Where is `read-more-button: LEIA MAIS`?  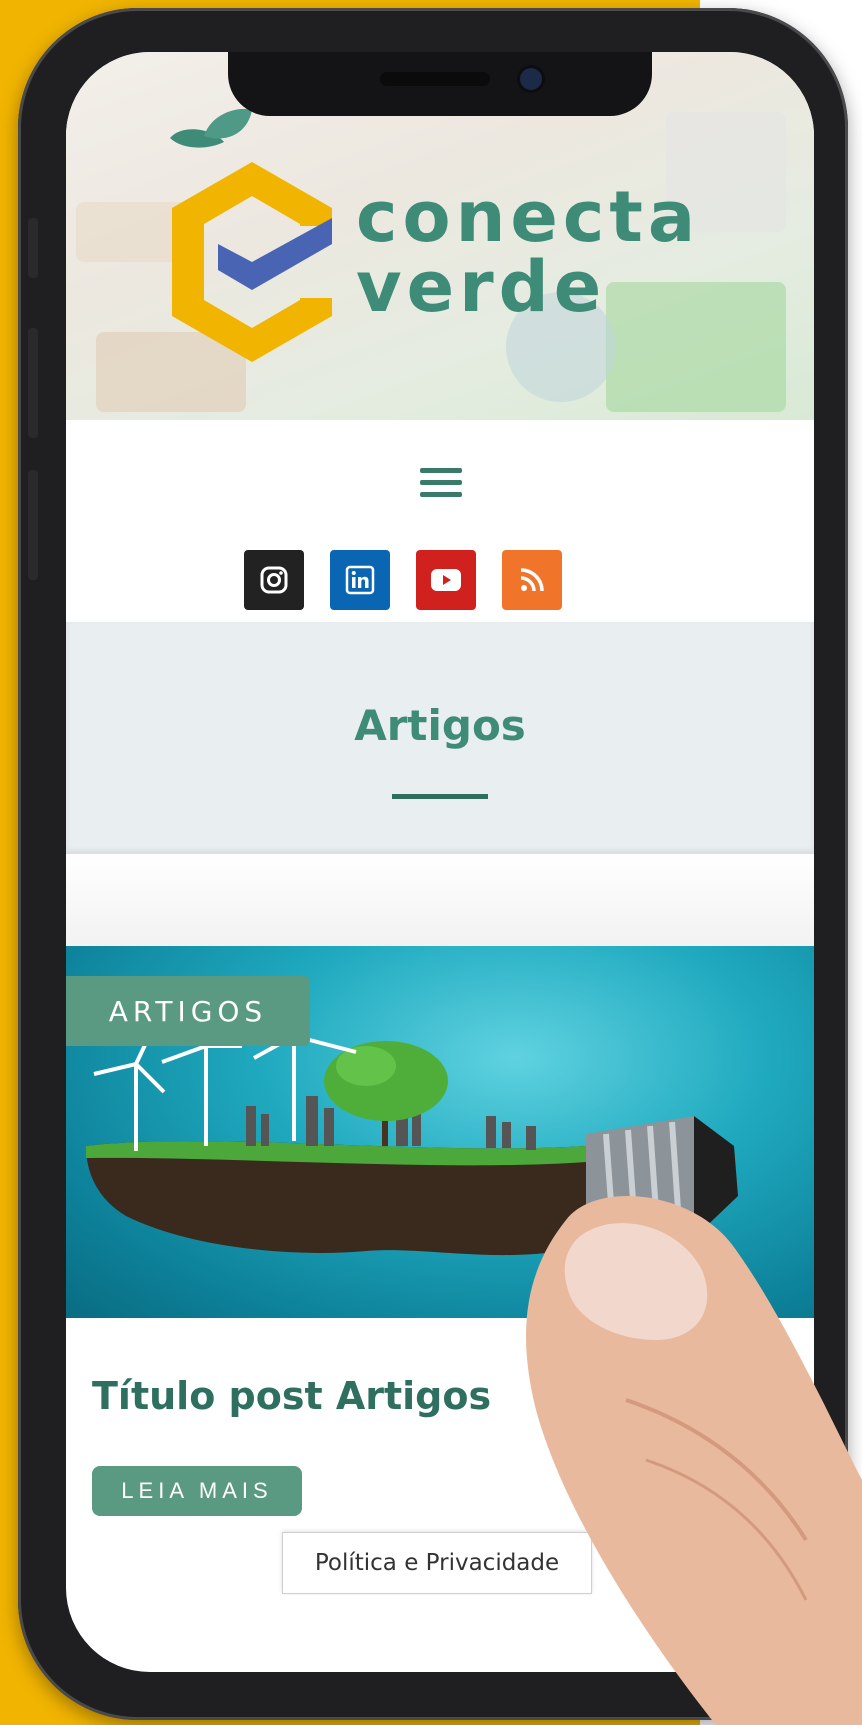
read-more-button: LEIA MAIS is located at coordinates (197, 1491).